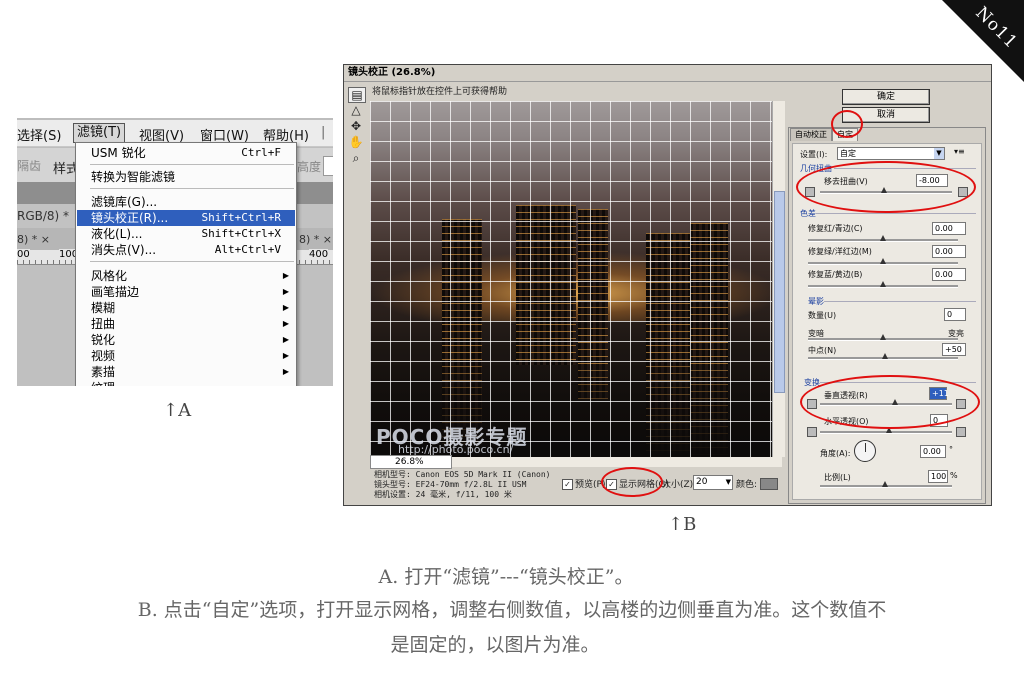  I want to click on camera-settings: 相机设置: 24 毫米, f/11, 100 米, so click(443, 494).